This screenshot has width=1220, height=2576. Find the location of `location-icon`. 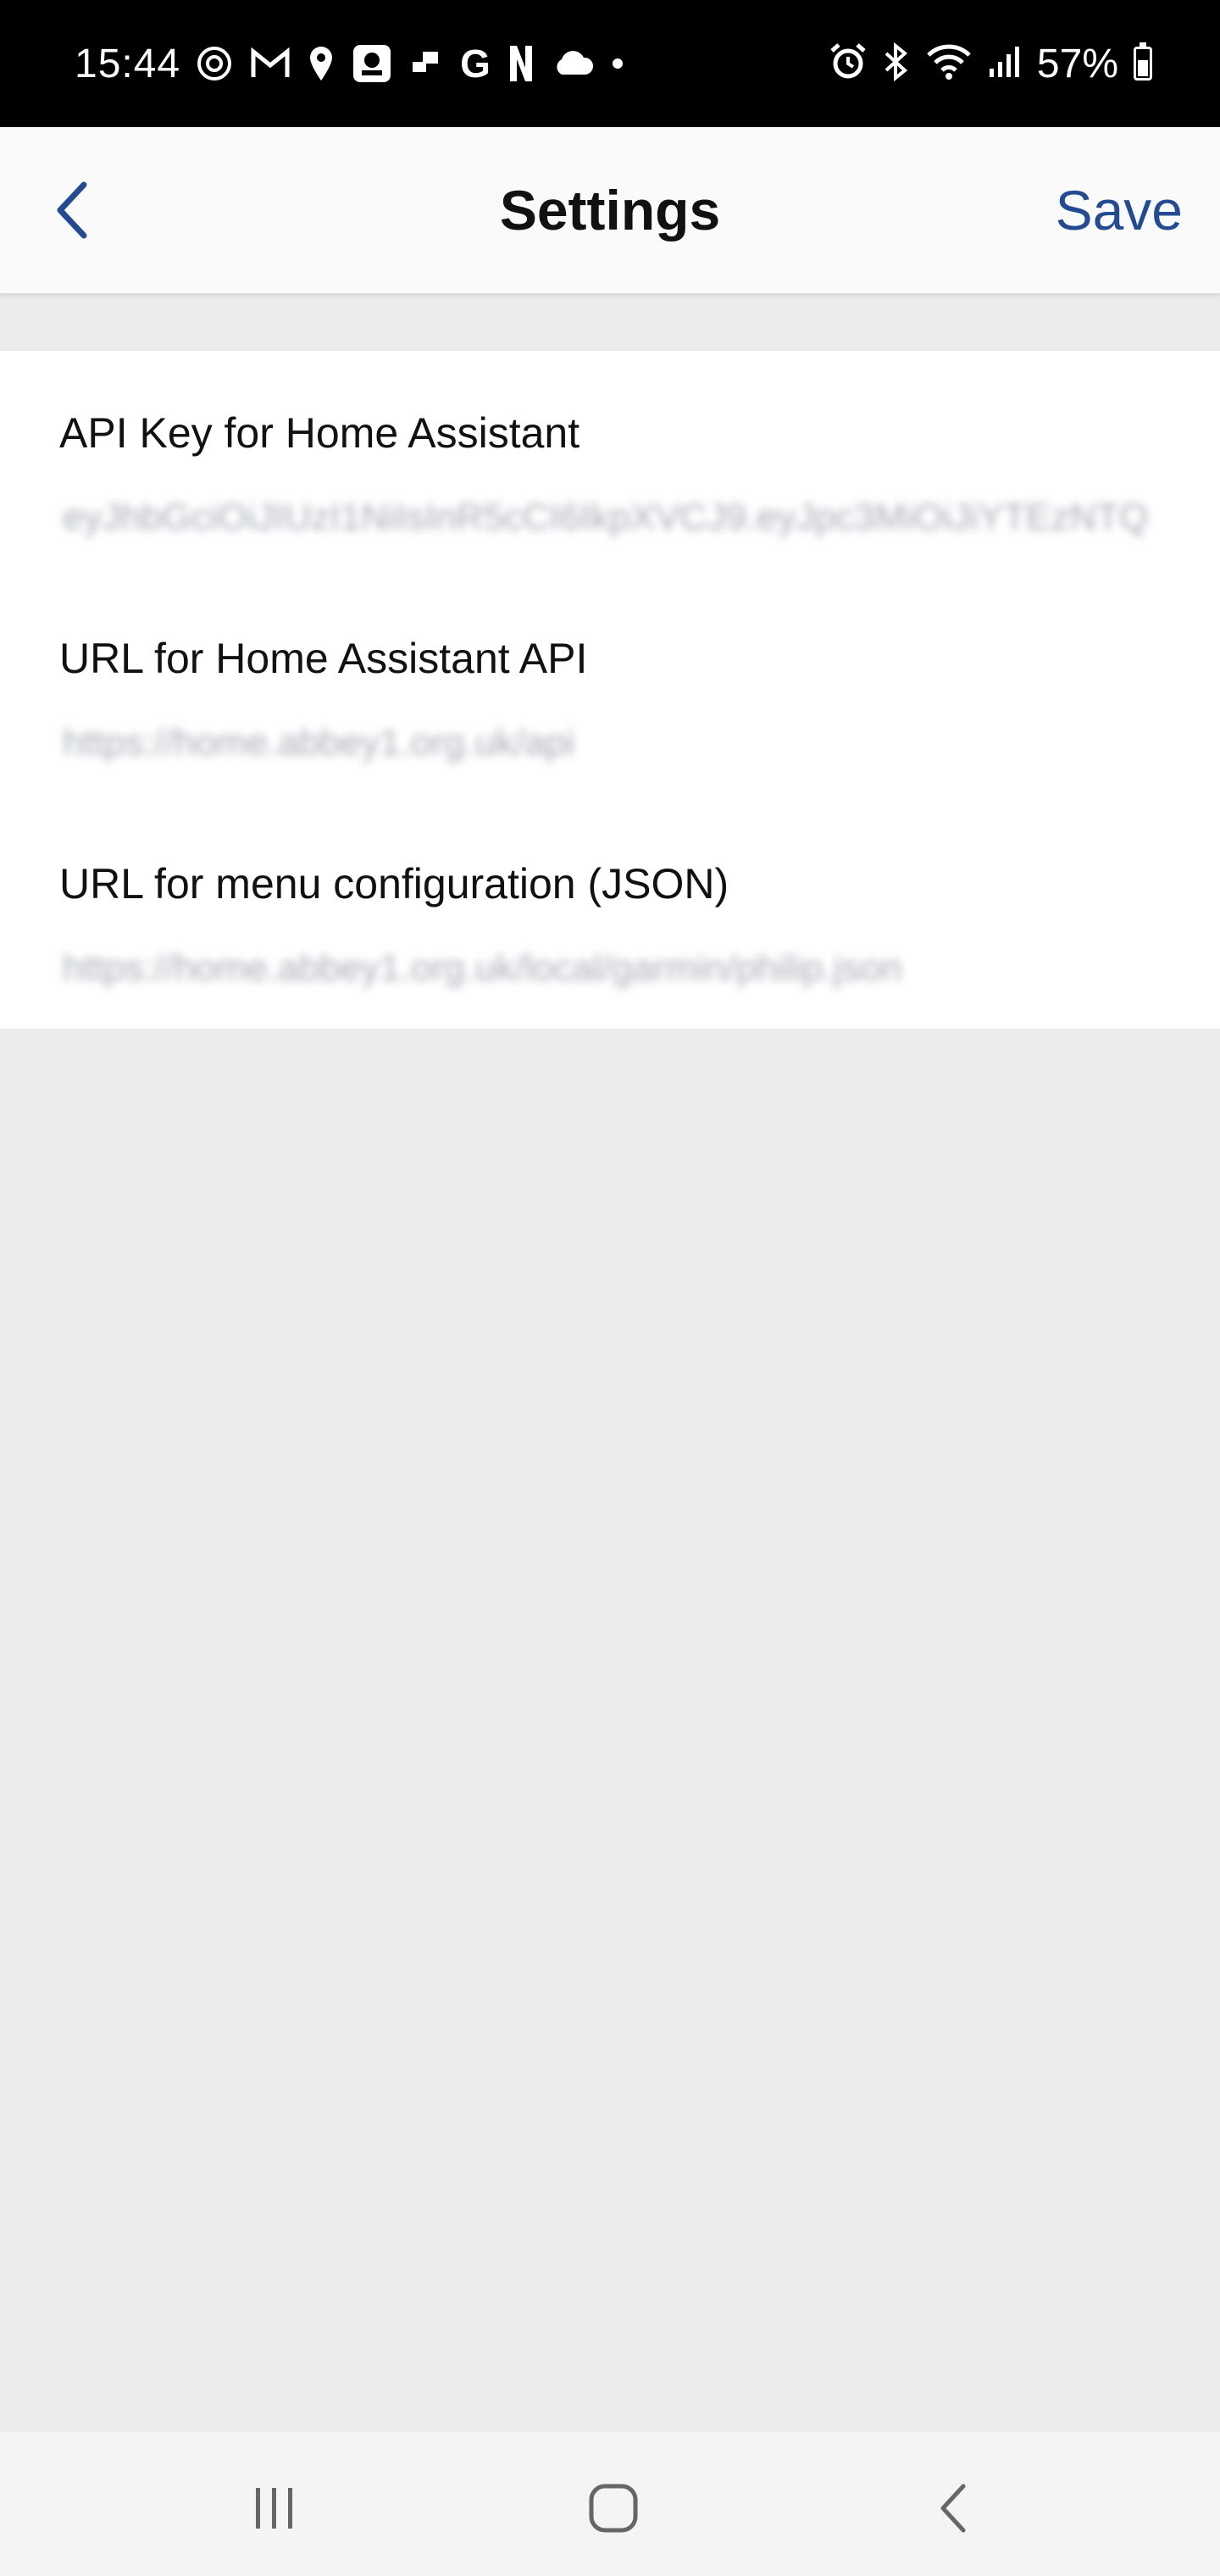

location-icon is located at coordinates (321, 63).